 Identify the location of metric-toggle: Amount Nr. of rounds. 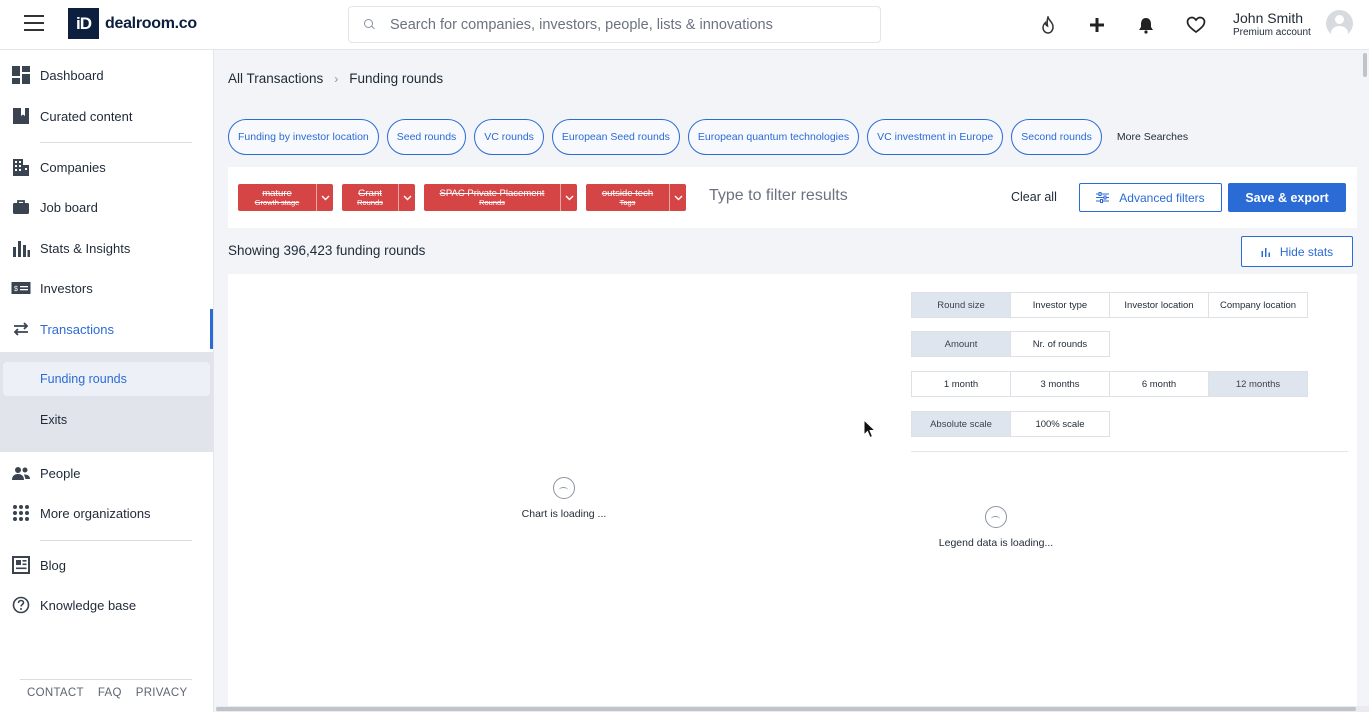
(1010, 344).